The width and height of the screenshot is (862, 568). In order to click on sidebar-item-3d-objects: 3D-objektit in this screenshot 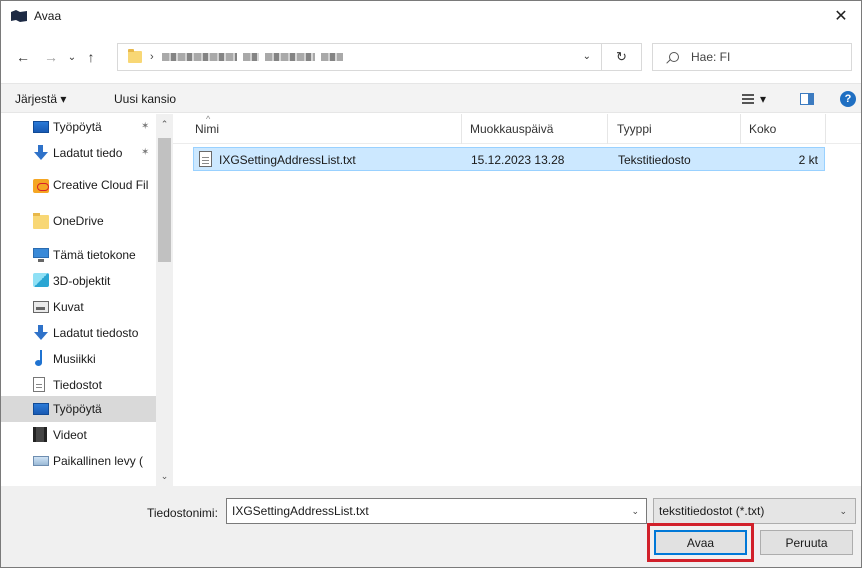, I will do `click(79, 281)`.